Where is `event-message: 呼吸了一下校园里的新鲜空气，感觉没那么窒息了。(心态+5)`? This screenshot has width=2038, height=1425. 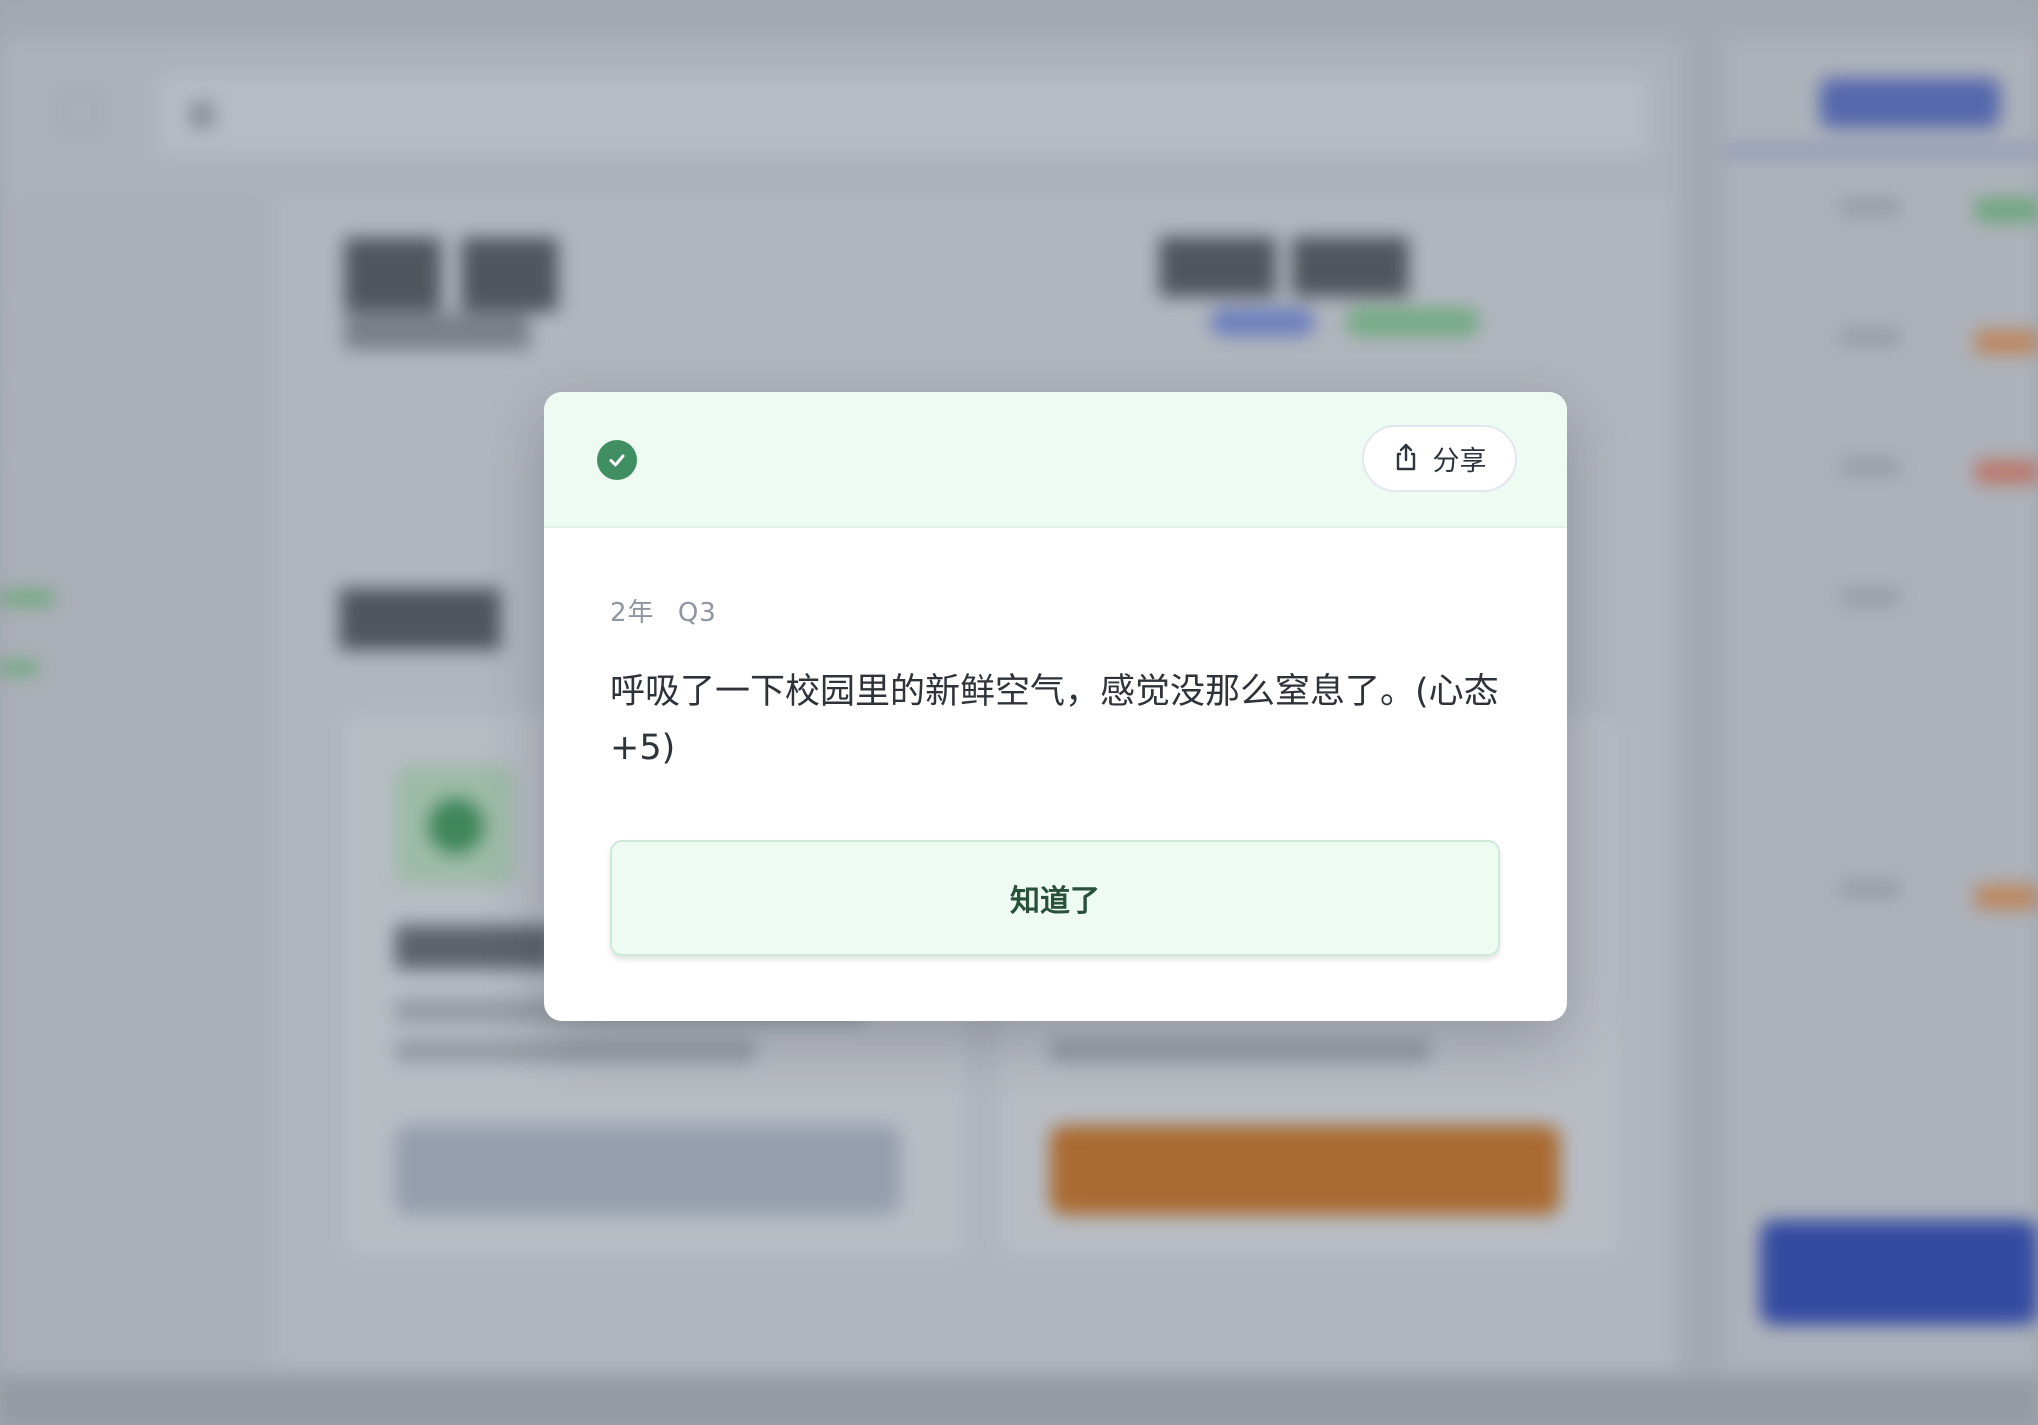
event-message: 呼吸了一下校园里的新鲜空气，感觉没那么窒息了。(心态+5) is located at coordinates (1054, 720).